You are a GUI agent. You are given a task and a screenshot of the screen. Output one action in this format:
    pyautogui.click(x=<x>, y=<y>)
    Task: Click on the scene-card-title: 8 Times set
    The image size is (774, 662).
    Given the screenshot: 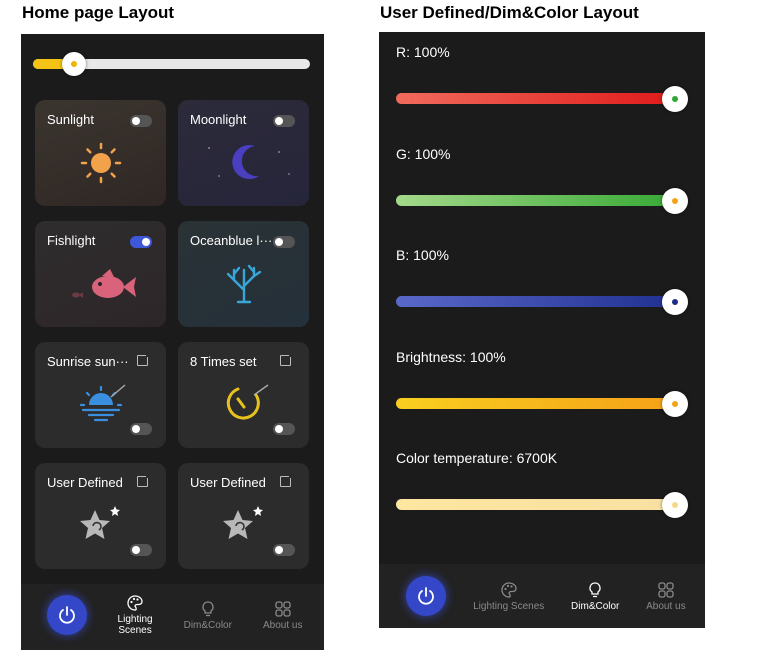 What is the action you would take?
    pyautogui.click(x=223, y=361)
    